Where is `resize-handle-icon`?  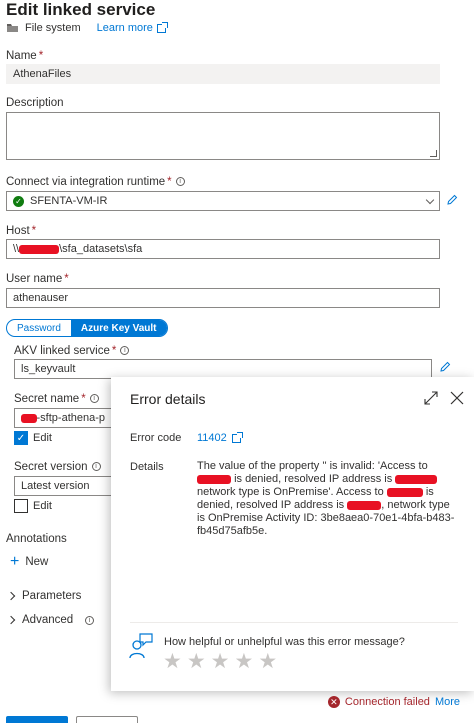
resize-handle-icon is located at coordinates (433, 153).